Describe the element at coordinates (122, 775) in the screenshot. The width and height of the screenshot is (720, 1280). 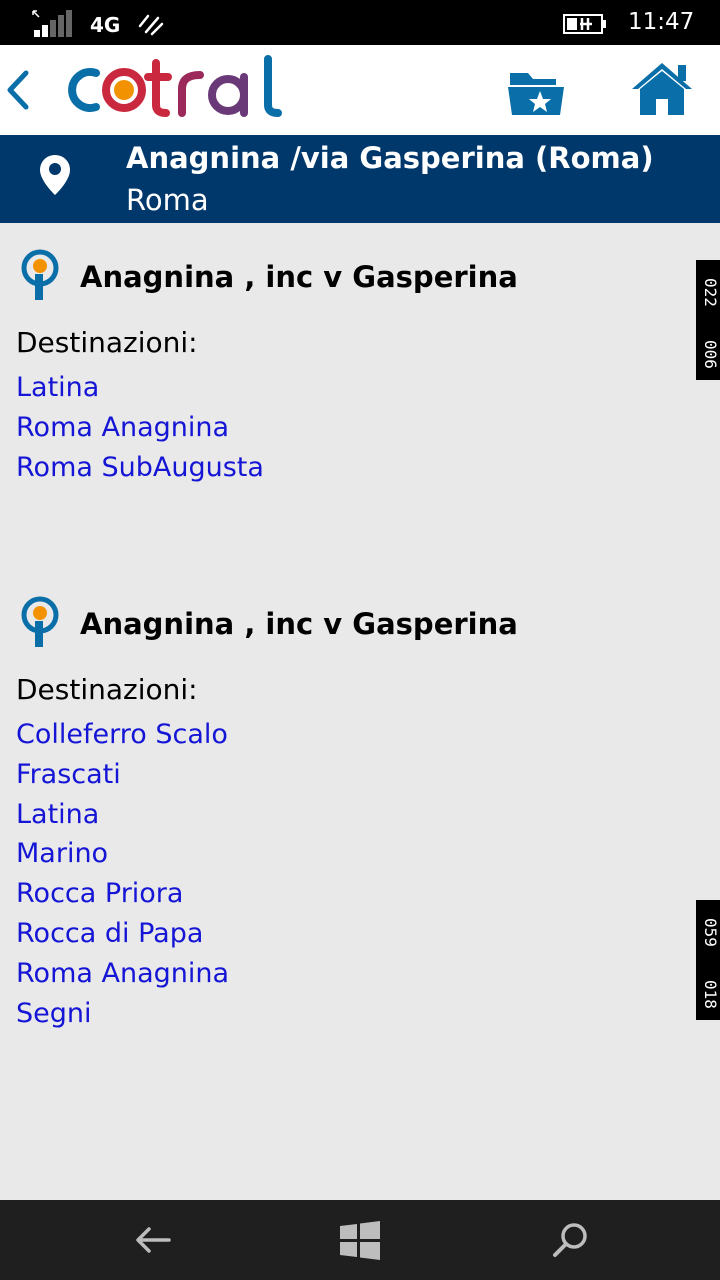
I see `destination-link: Frascati` at that location.